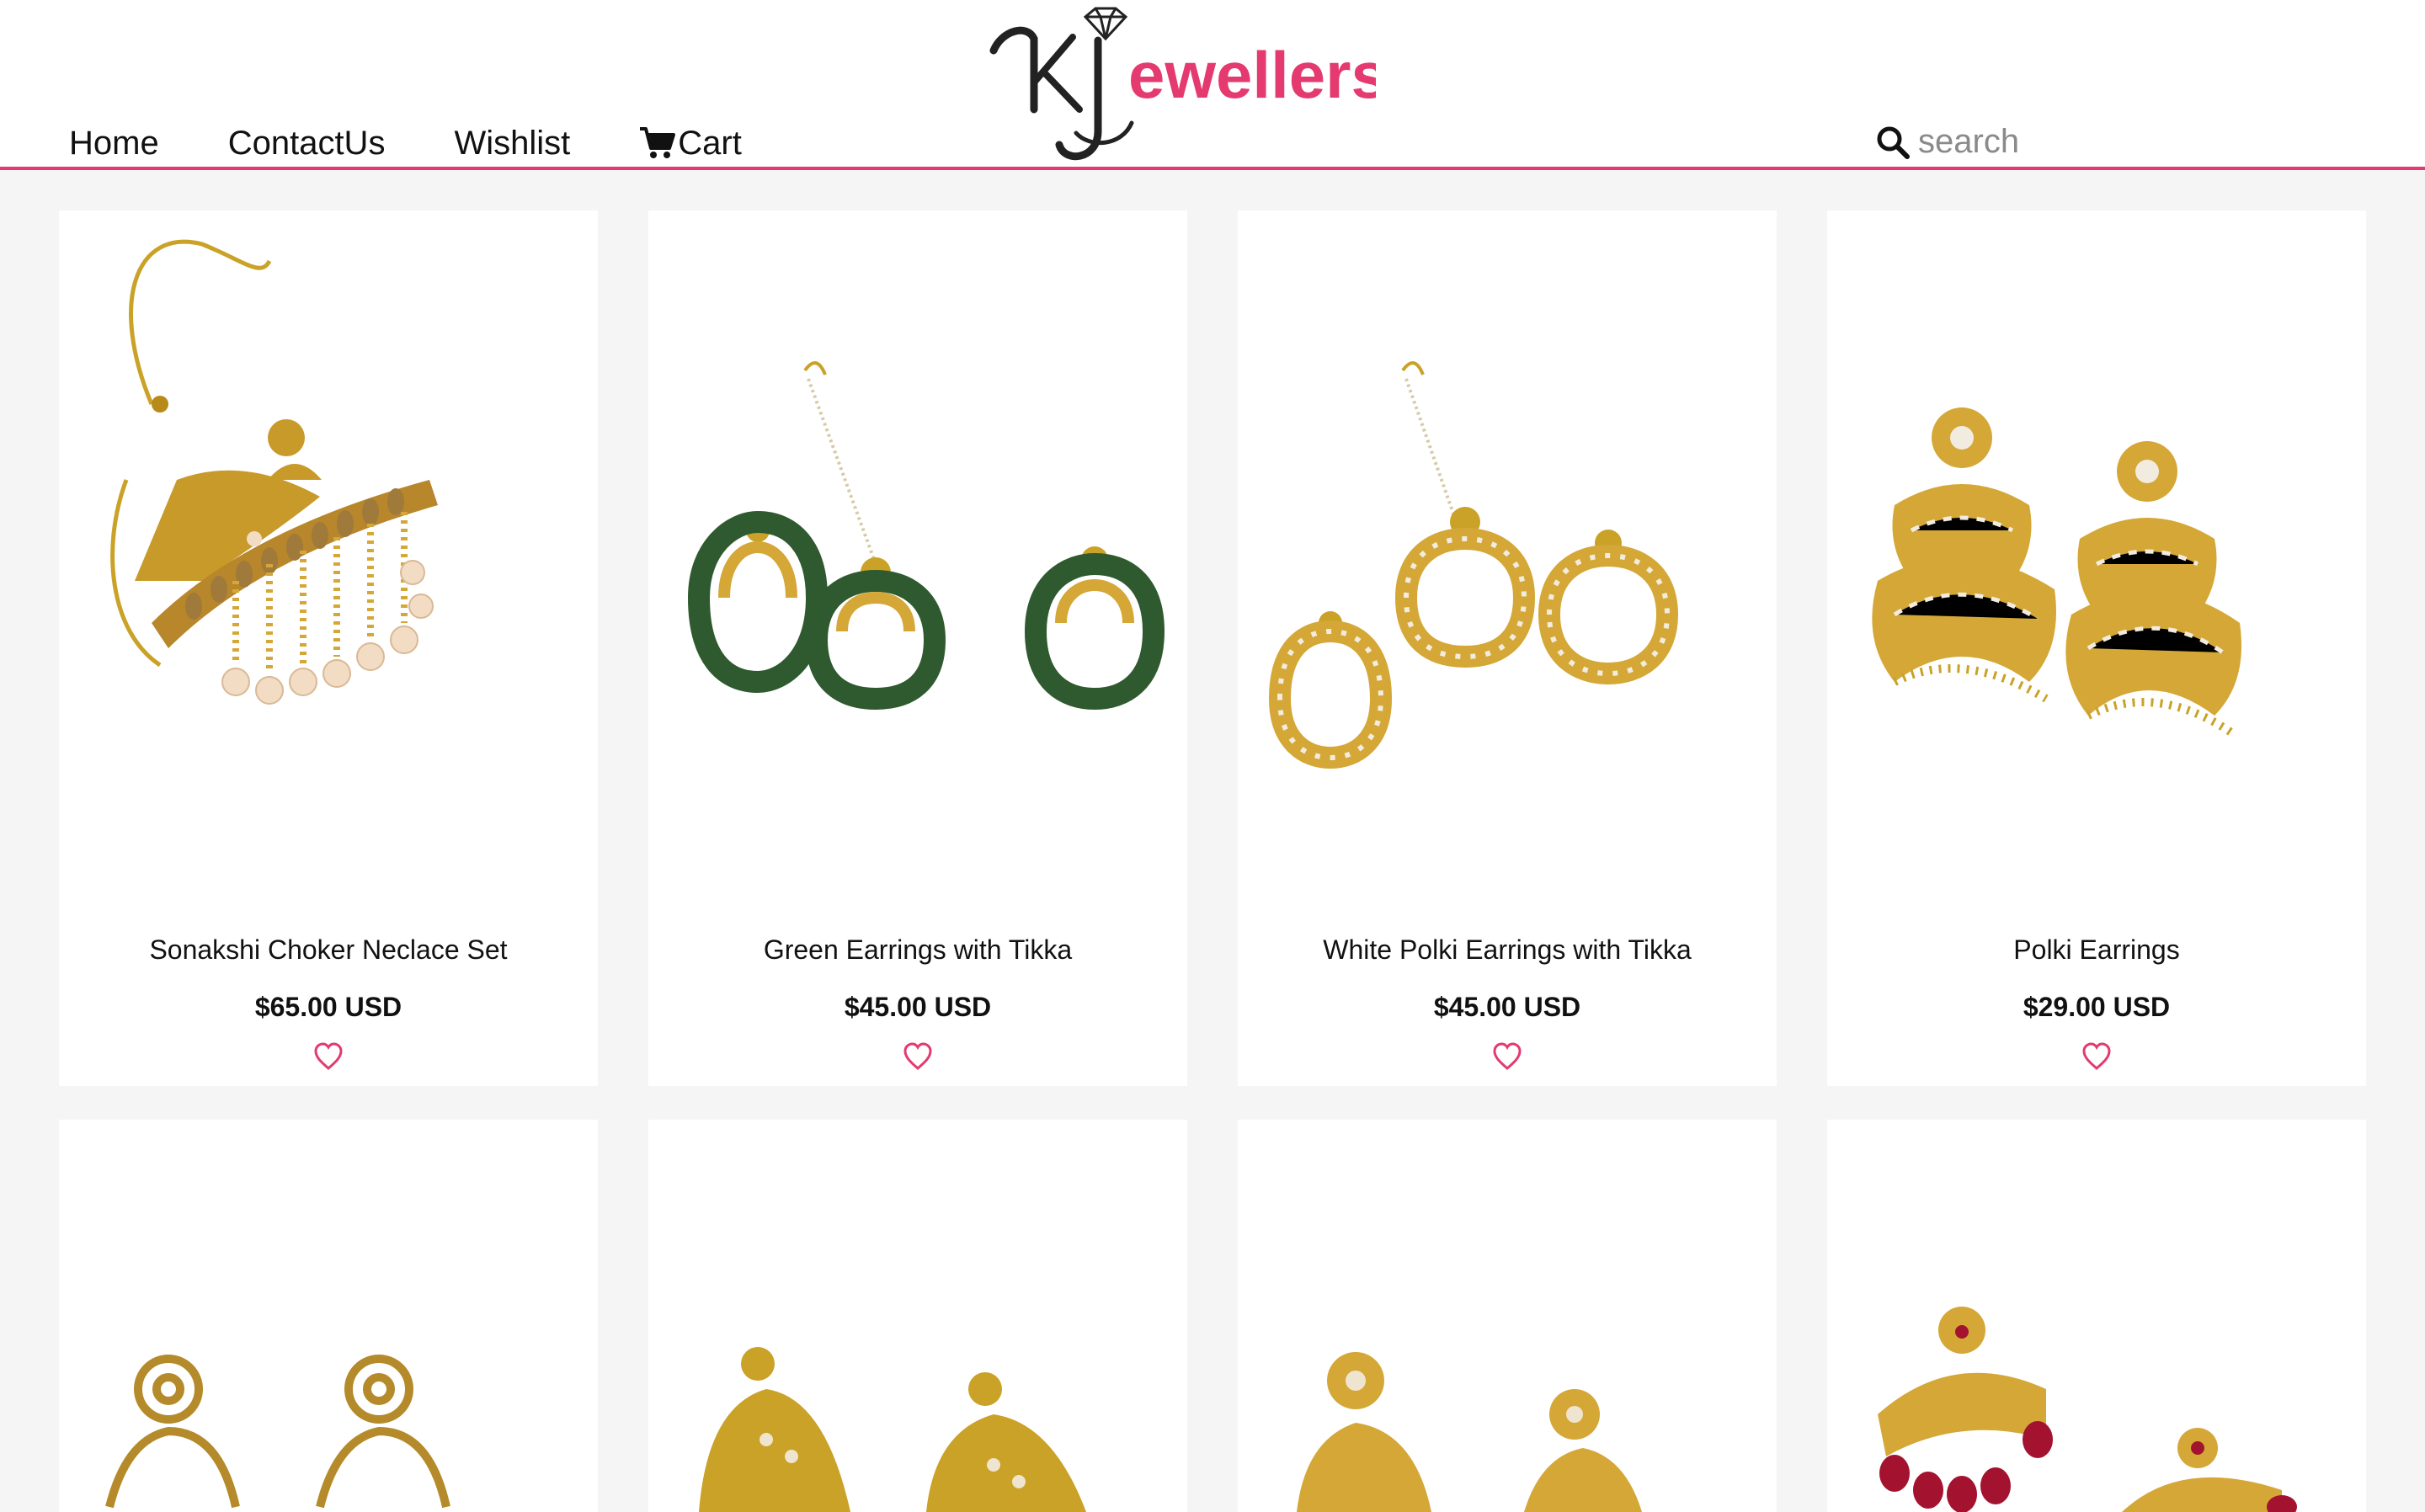  Describe the element at coordinates (2097, 1007) in the screenshot. I see `product-price: $29.00 USD` at that location.